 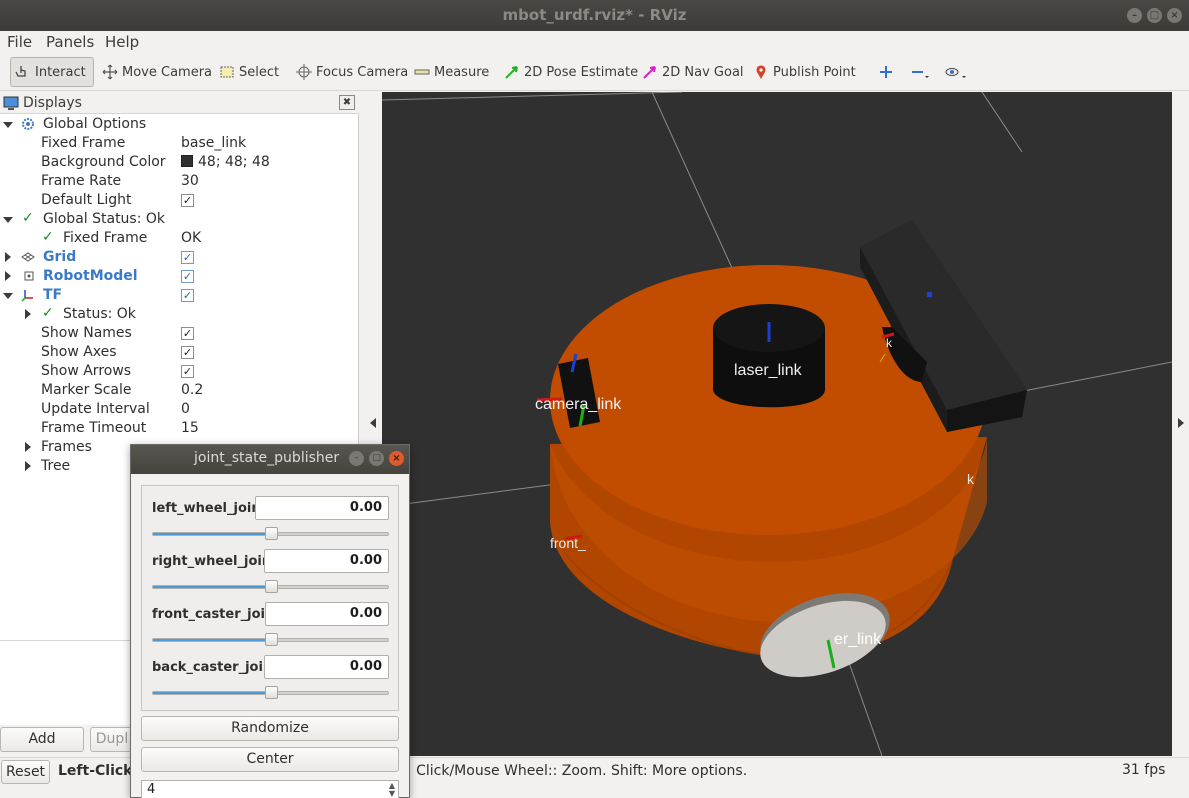 What do you see at coordinates (347, 102) in the screenshot?
I see `displays-close-button: ✖` at bounding box center [347, 102].